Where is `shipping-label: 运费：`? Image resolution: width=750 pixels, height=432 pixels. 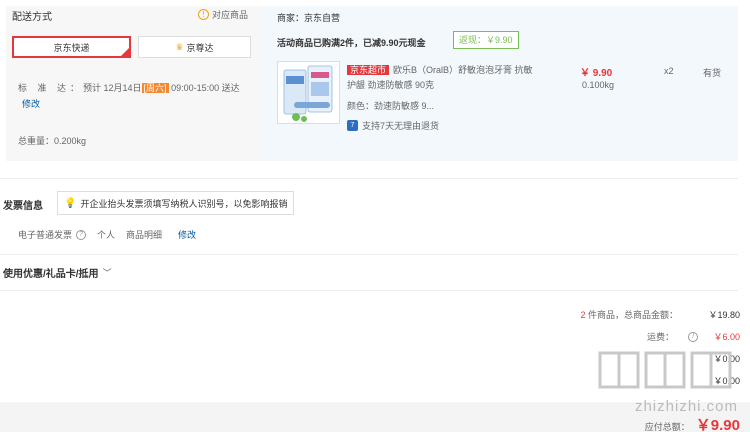 shipping-label: 运费： is located at coordinates (660, 337).